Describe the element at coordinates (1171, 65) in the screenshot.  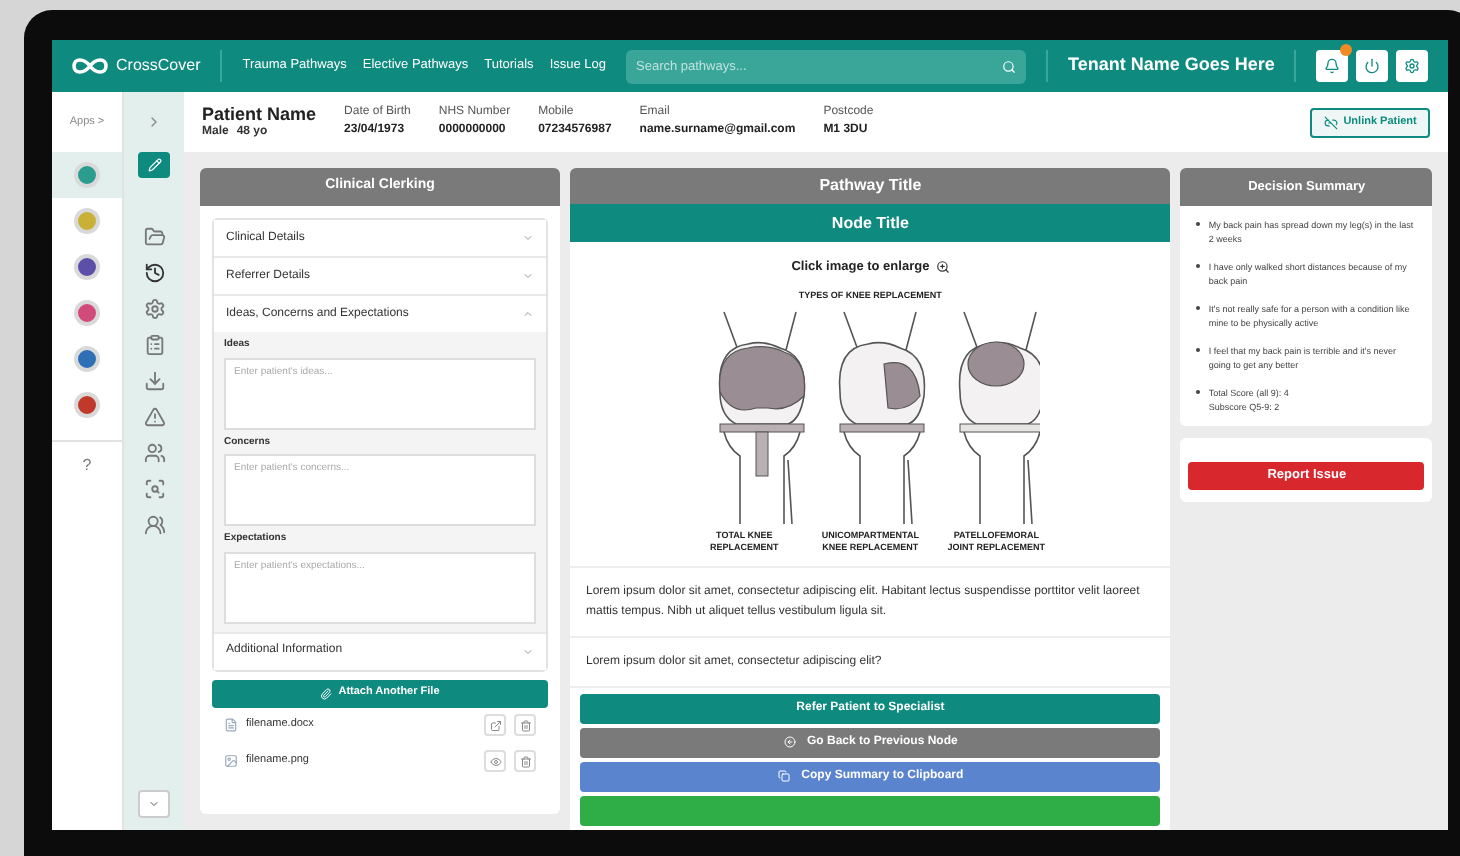
I see `tenant-name: Tenant Name Goes Here` at that location.